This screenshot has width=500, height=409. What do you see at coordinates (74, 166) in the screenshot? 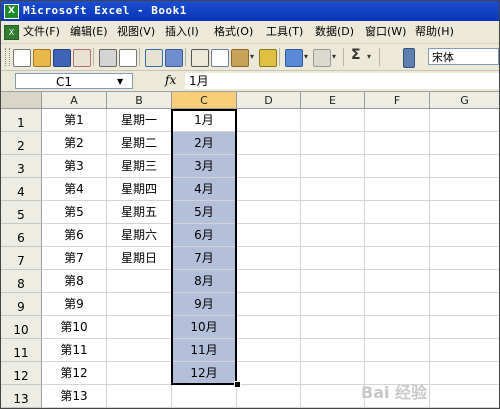
I see `cell-a3: 第3` at bounding box center [74, 166].